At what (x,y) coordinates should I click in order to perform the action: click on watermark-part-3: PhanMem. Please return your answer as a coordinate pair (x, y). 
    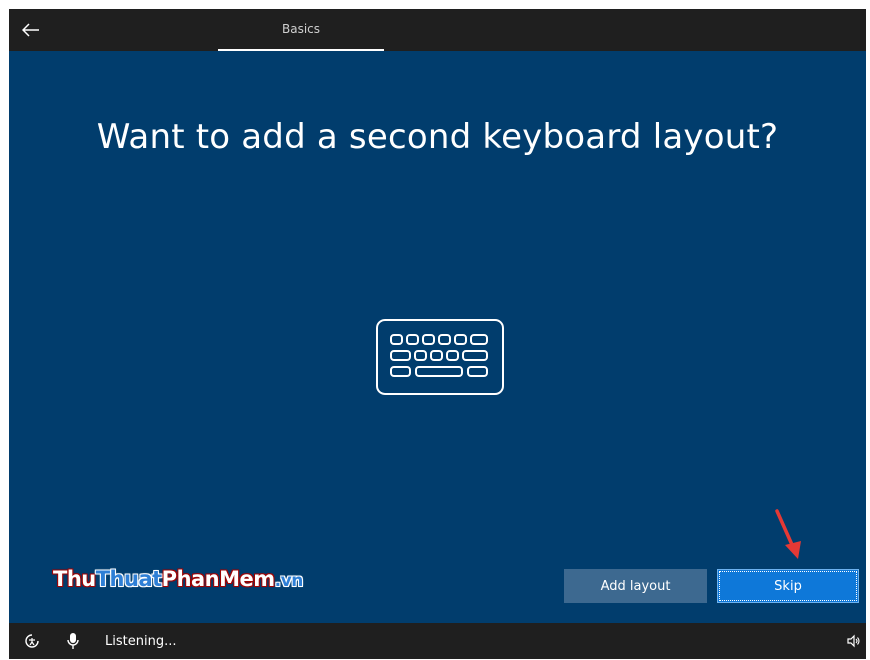
    Looking at the image, I should click on (218, 579).